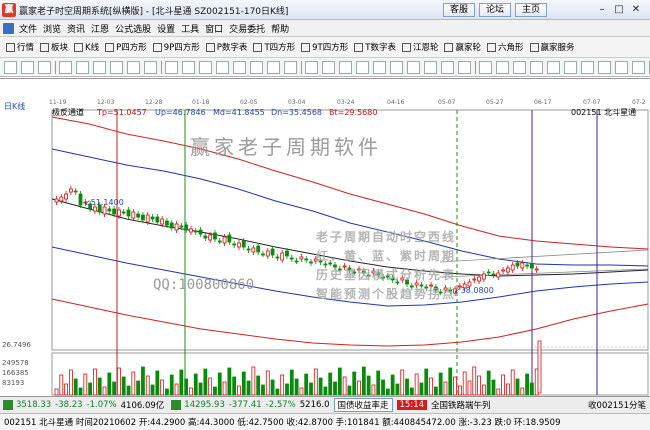 The image size is (650, 430). Describe the element at coordinates (116, 67) in the screenshot. I see `kline-icon` at that location.